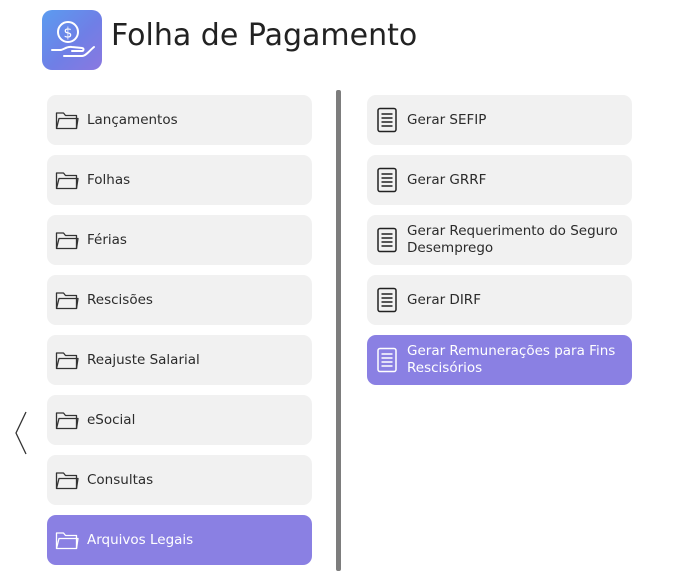 The image size is (676, 575). I want to click on left-menu-item-label: Consultas, so click(120, 479).